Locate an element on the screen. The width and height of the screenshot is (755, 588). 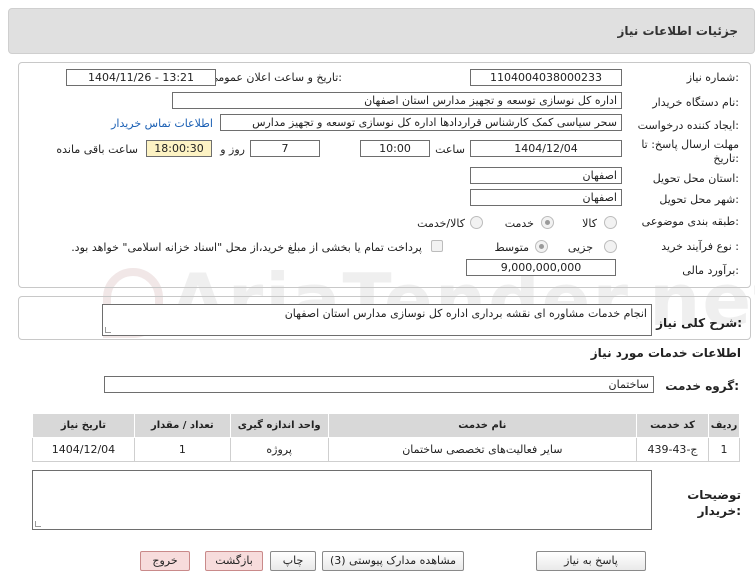
category-radio-goods is located at coordinates (610, 222).